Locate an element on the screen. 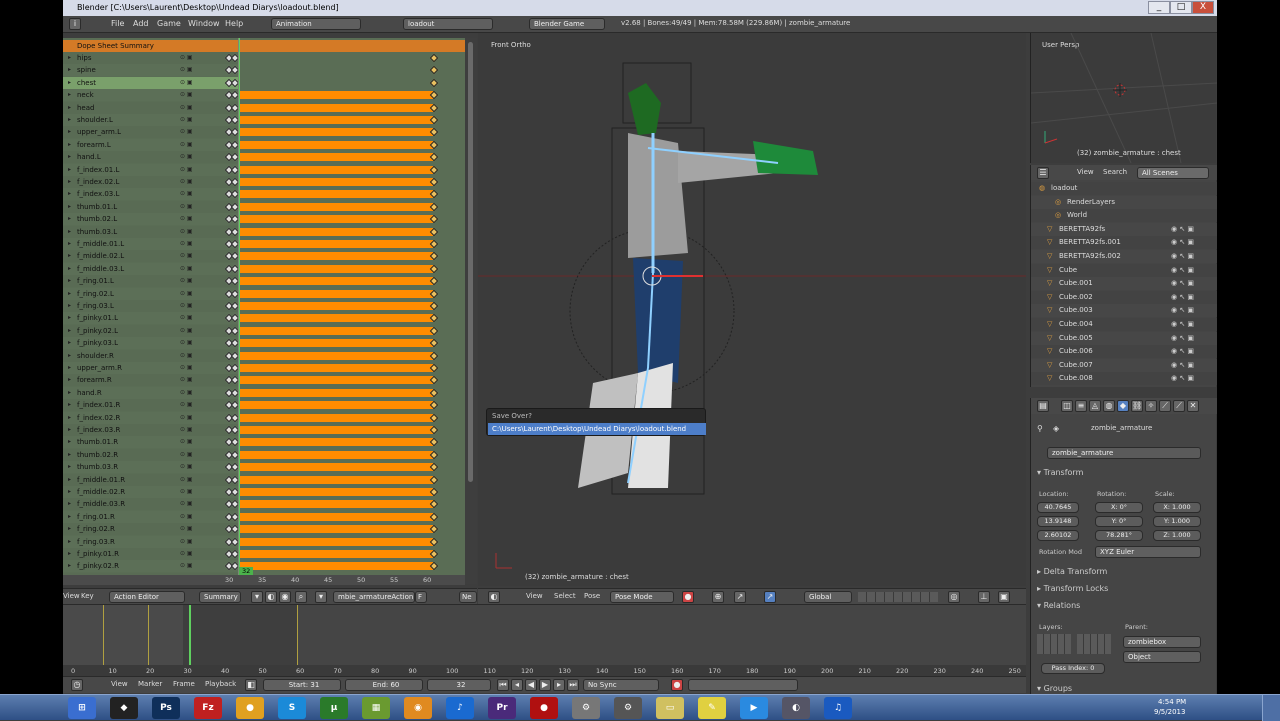  menu-key: Key is located at coordinates (87, 596).